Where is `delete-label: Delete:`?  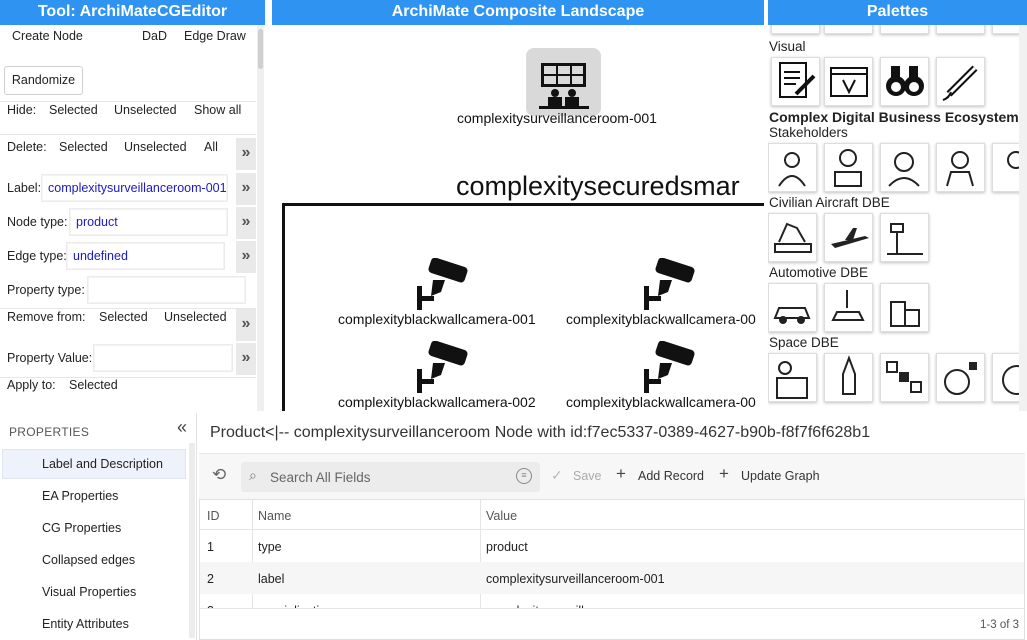
delete-label: Delete: is located at coordinates (27, 147).